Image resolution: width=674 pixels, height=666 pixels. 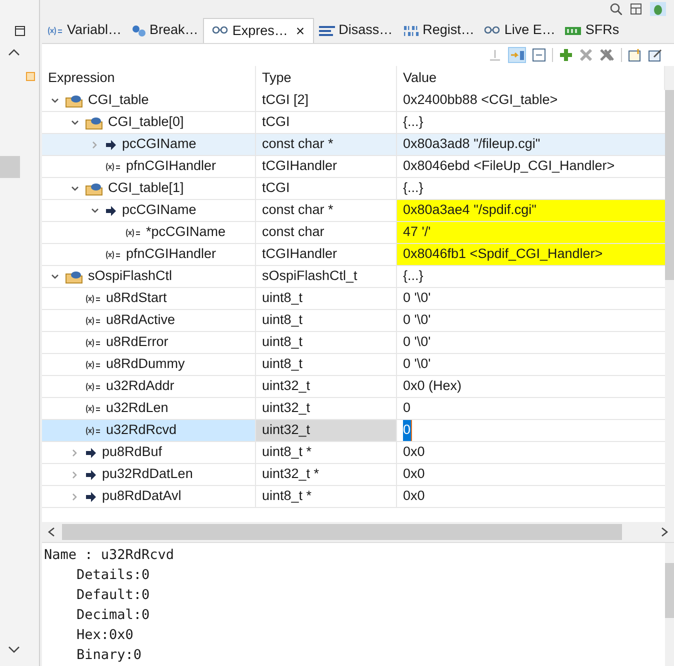 I want to click on column-header: Type, so click(x=326, y=78).